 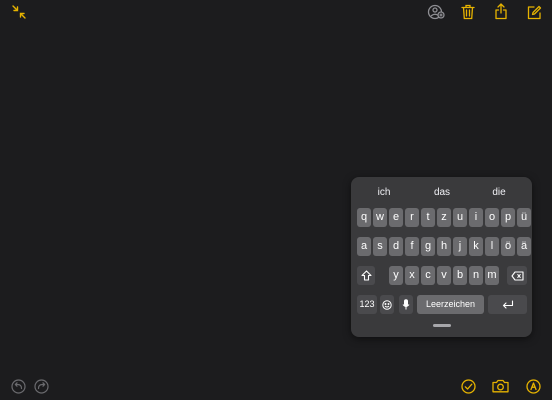 I want to click on suggestion-3: die, so click(x=498, y=192).